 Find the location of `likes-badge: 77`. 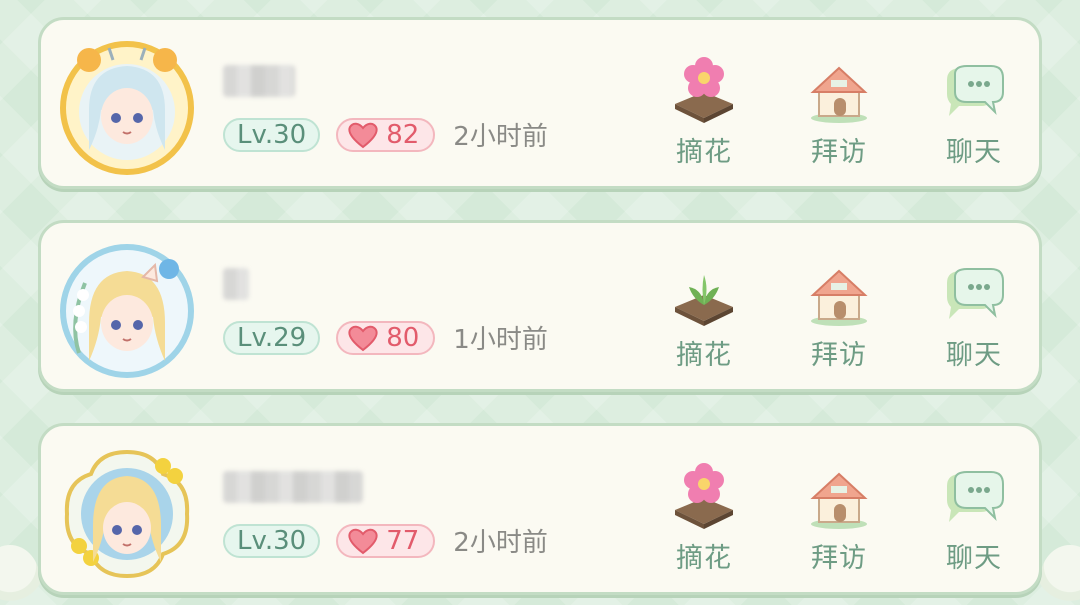

likes-badge: 77 is located at coordinates (386, 540).